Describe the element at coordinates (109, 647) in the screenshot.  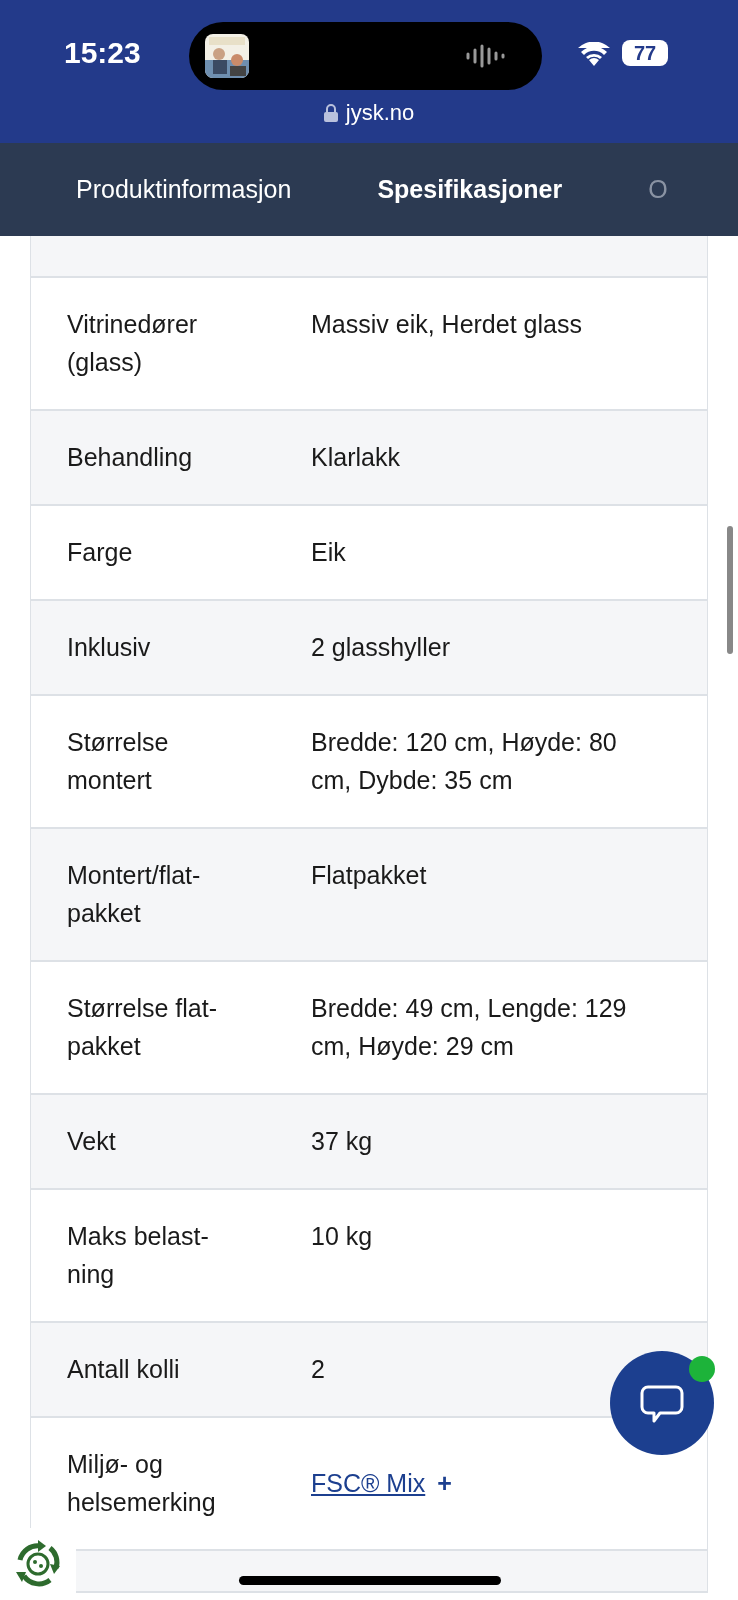
I see `spec-label: Inklusiv` at that location.